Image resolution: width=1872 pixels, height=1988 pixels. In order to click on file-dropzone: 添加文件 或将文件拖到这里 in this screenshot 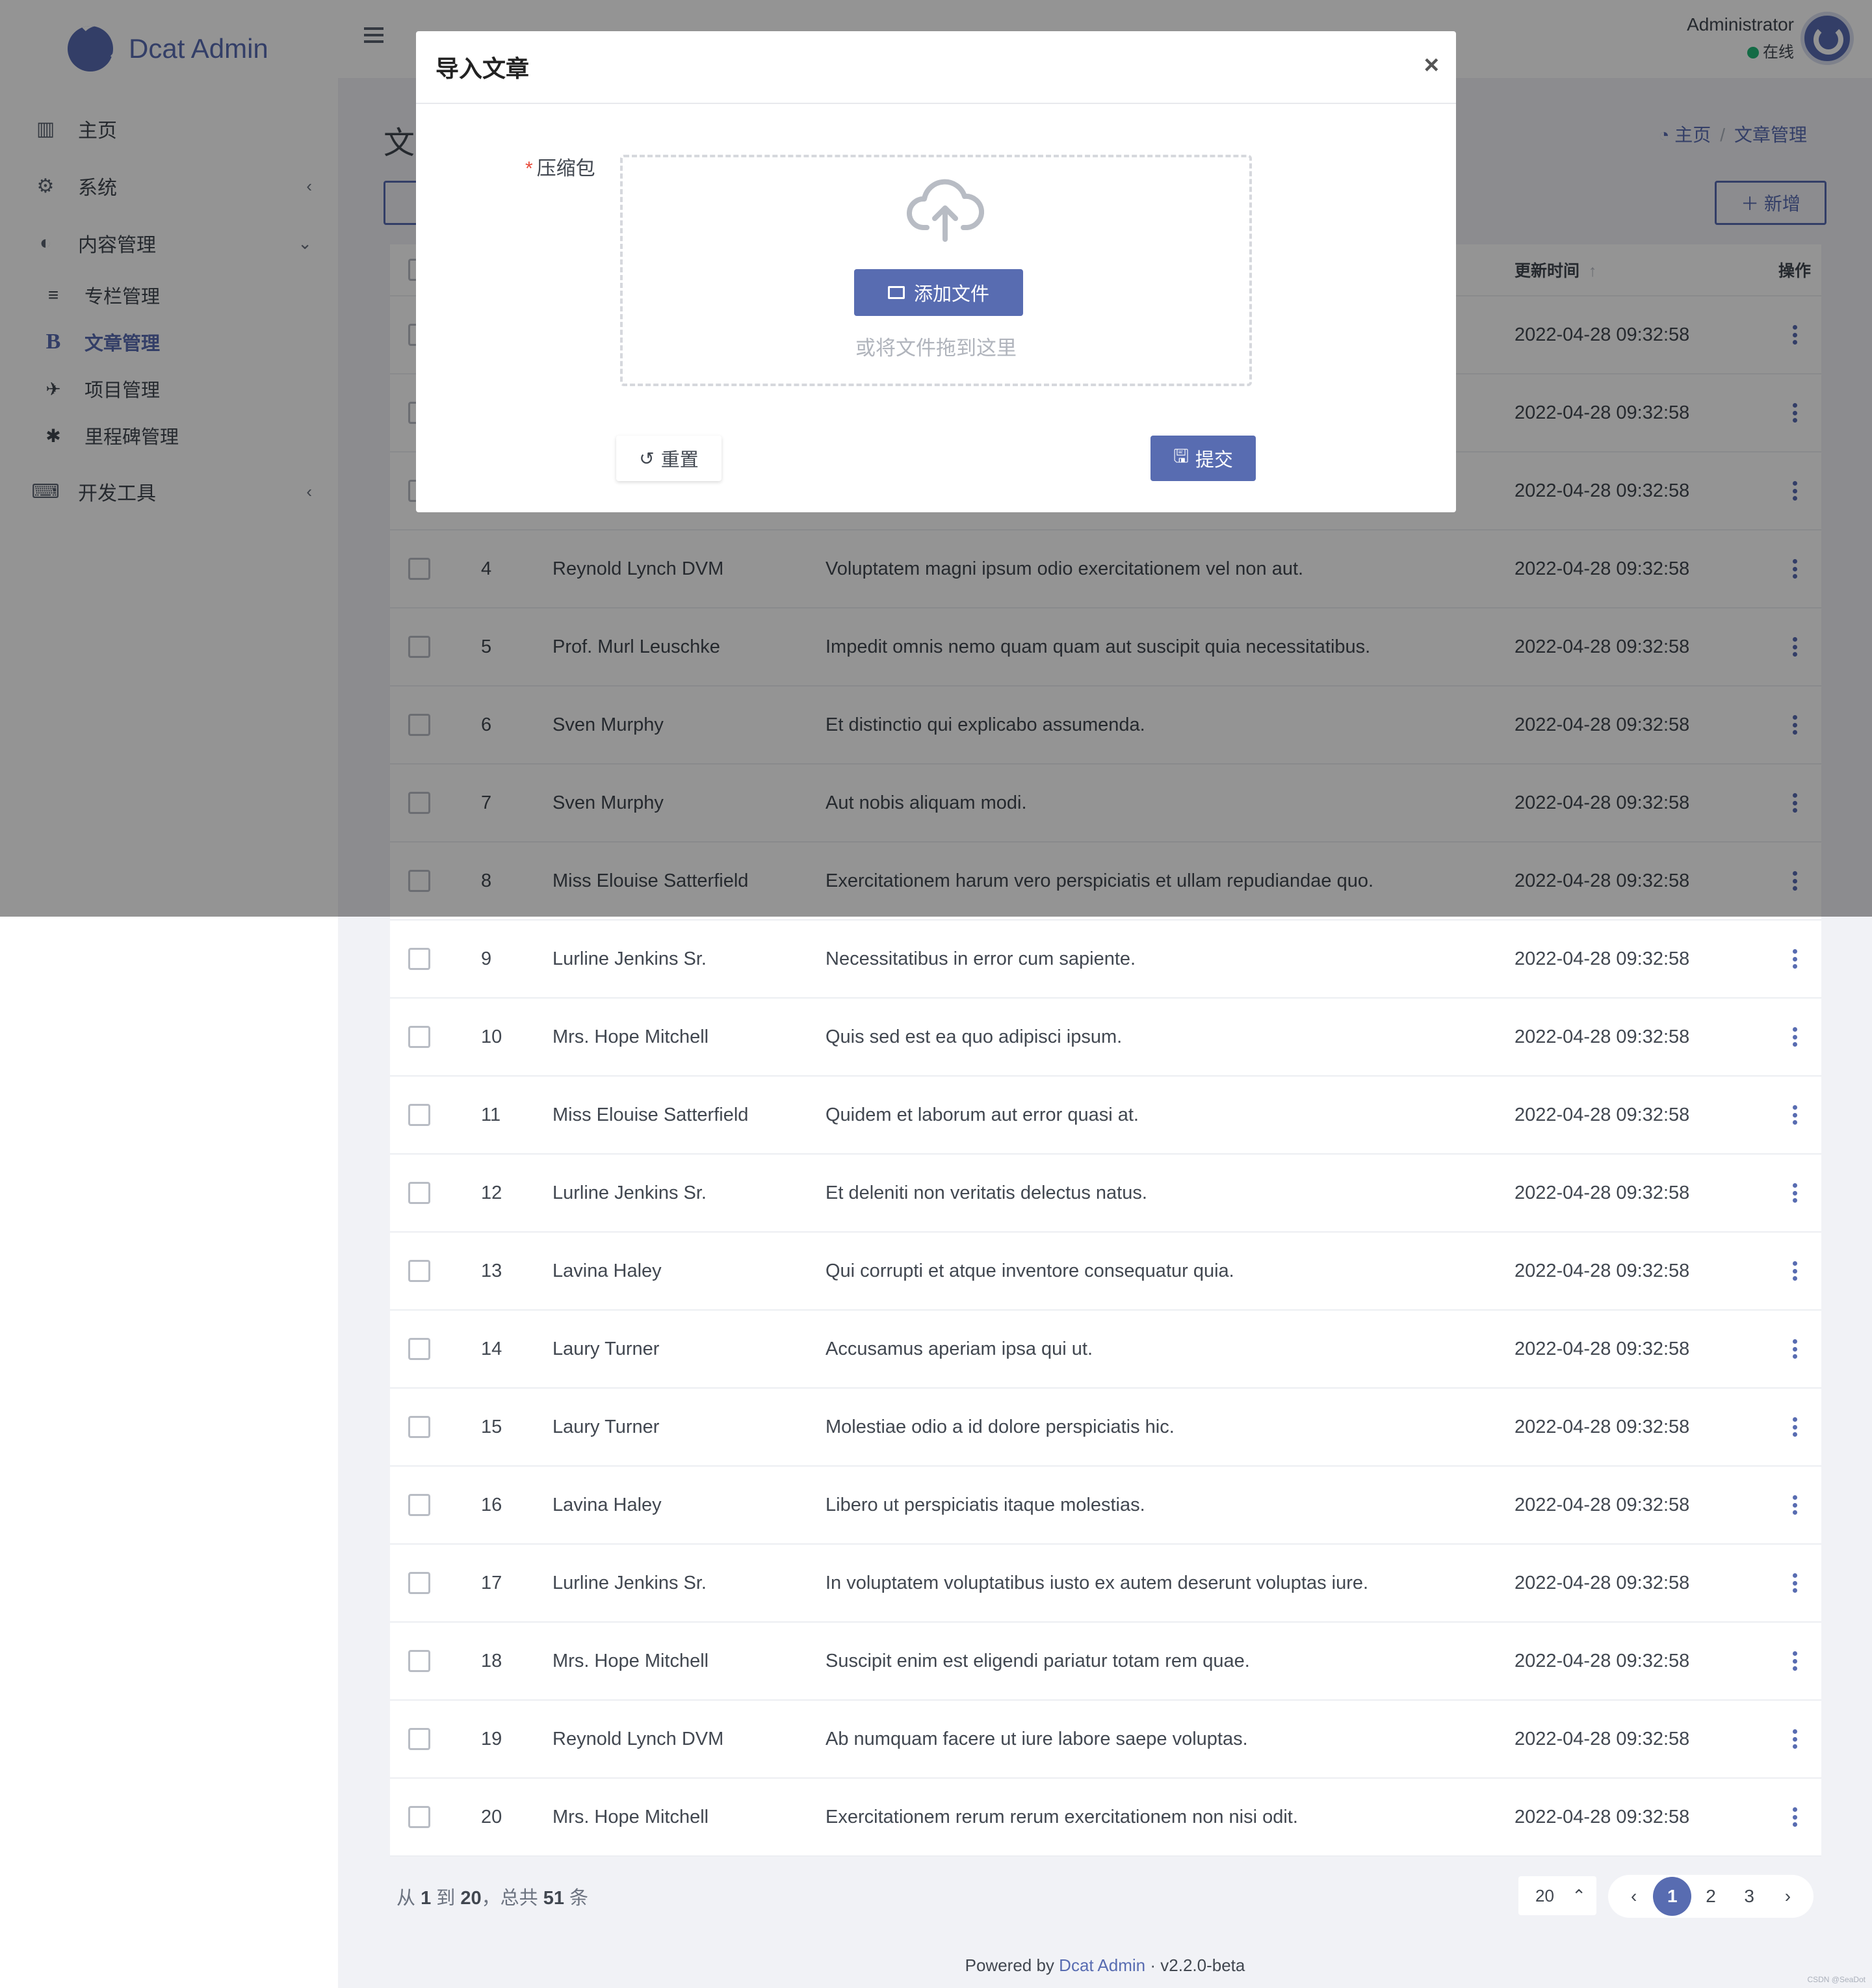, I will do `click(936, 270)`.